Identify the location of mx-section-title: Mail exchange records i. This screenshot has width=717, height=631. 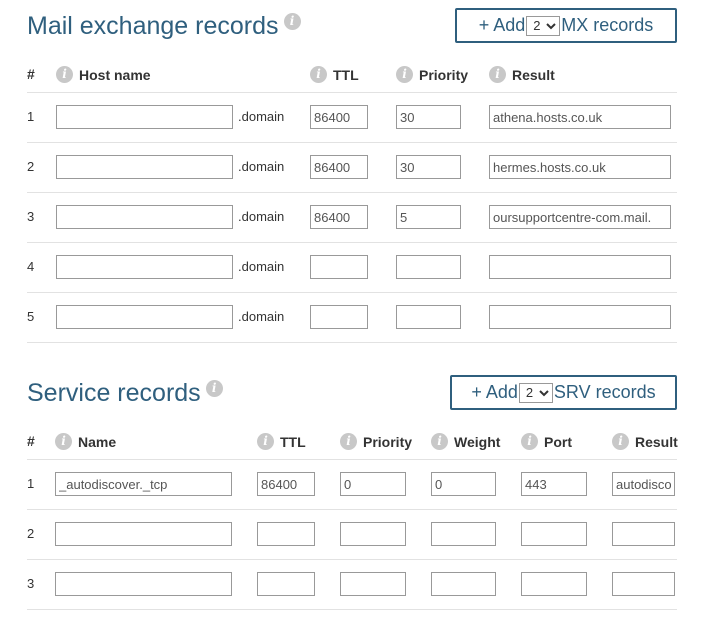
(164, 26).